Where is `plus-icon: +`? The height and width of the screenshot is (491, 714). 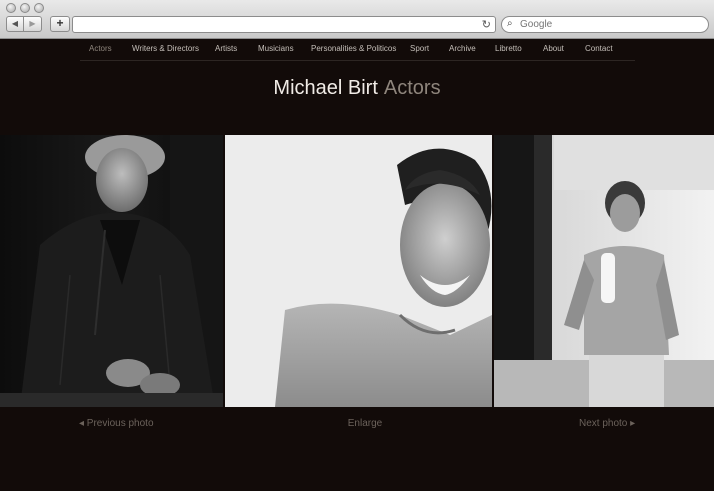
plus-icon: + is located at coordinates (60, 23).